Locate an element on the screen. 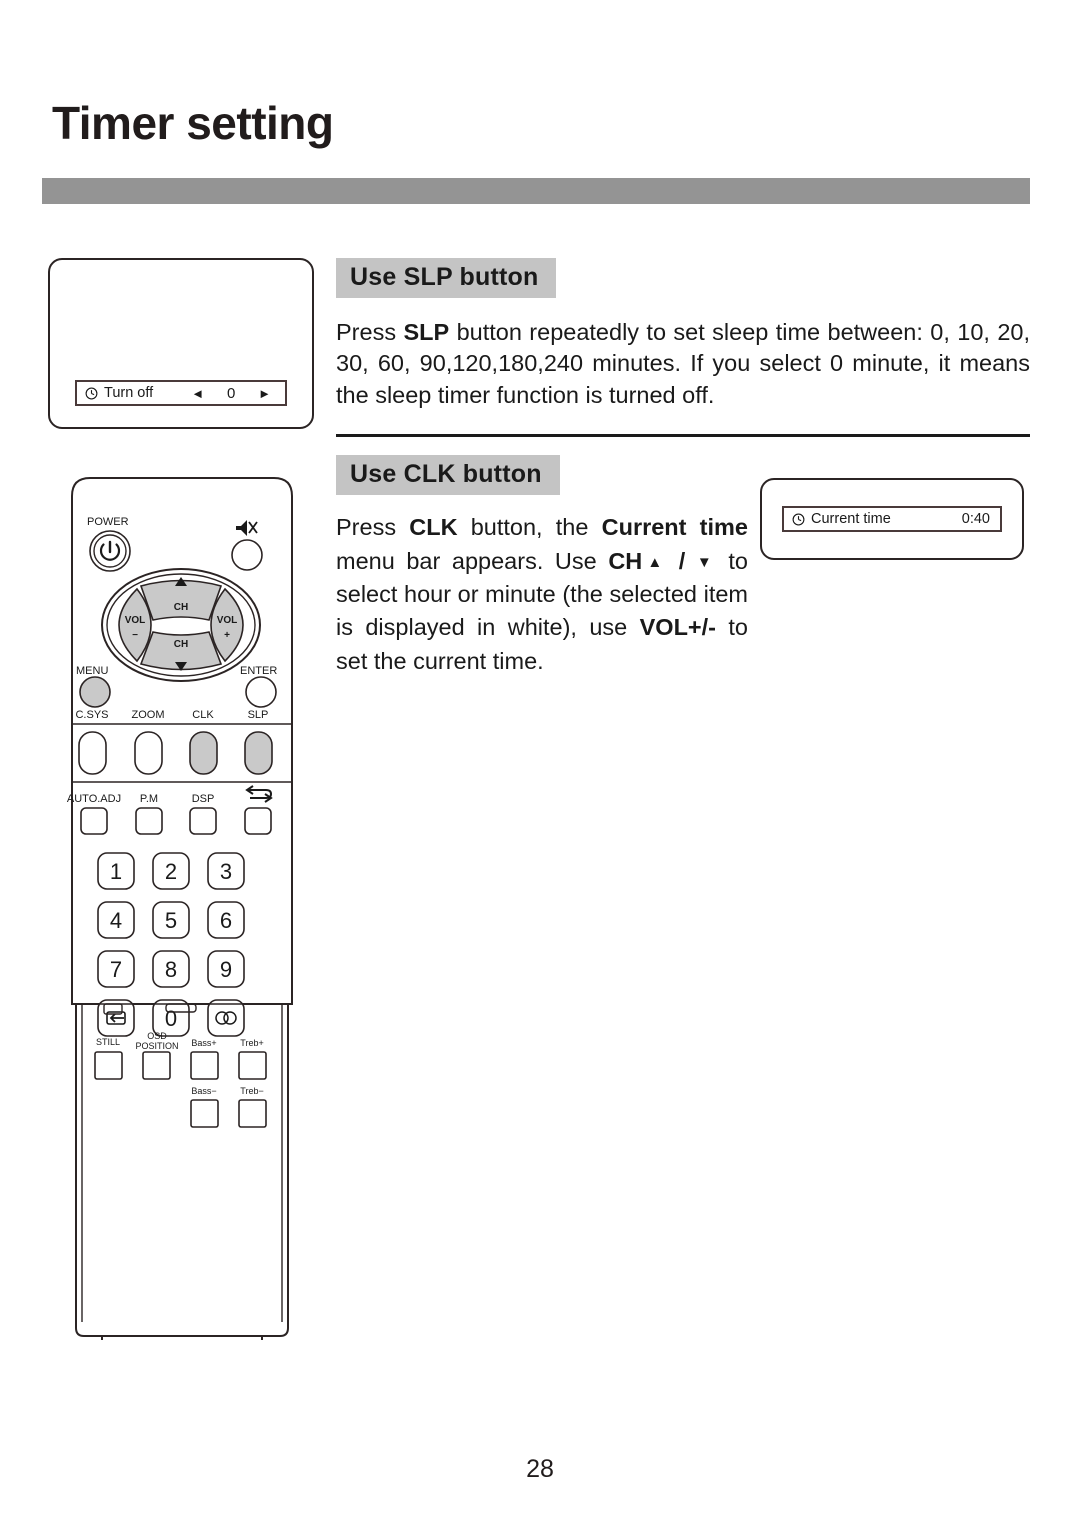  remote-position-label: POSITION is located at coordinates (156, 1046).